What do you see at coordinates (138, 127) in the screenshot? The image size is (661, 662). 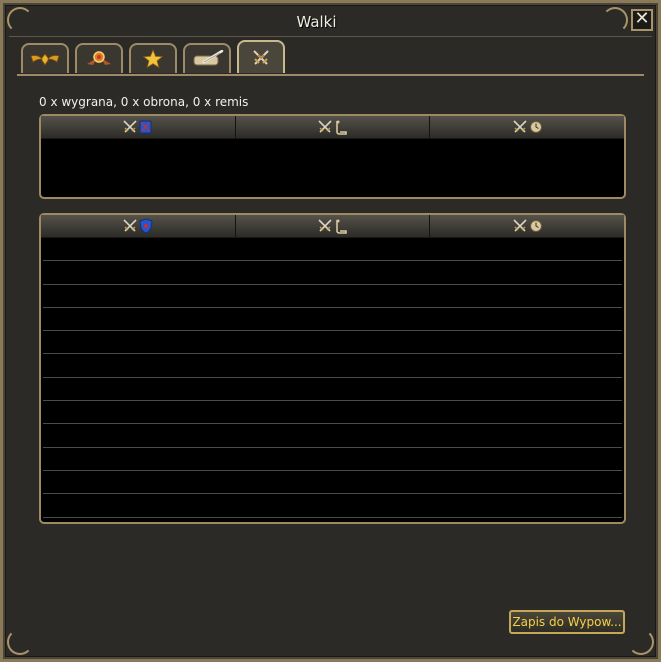 I see `column-header-opponent` at bounding box center [138, 127].